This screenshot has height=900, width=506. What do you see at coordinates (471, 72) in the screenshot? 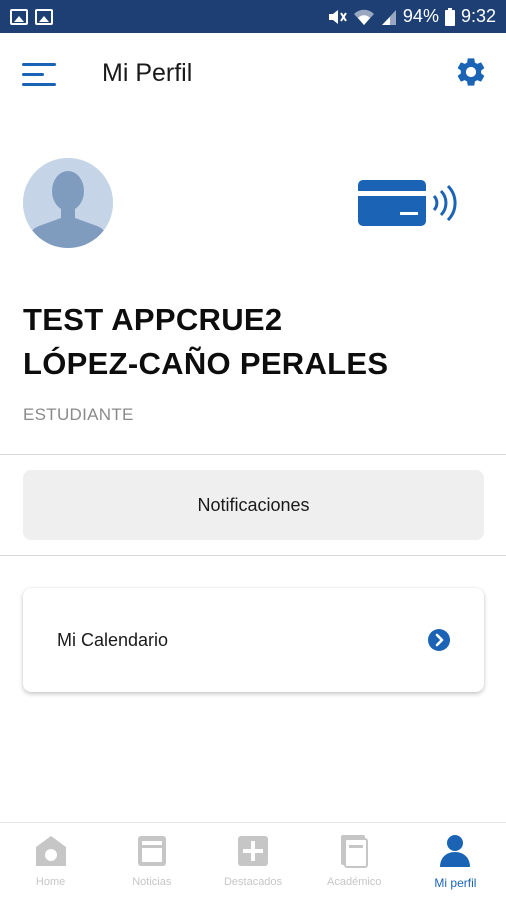
I see `settings-gear-icon` at bounding box center [471, 72].